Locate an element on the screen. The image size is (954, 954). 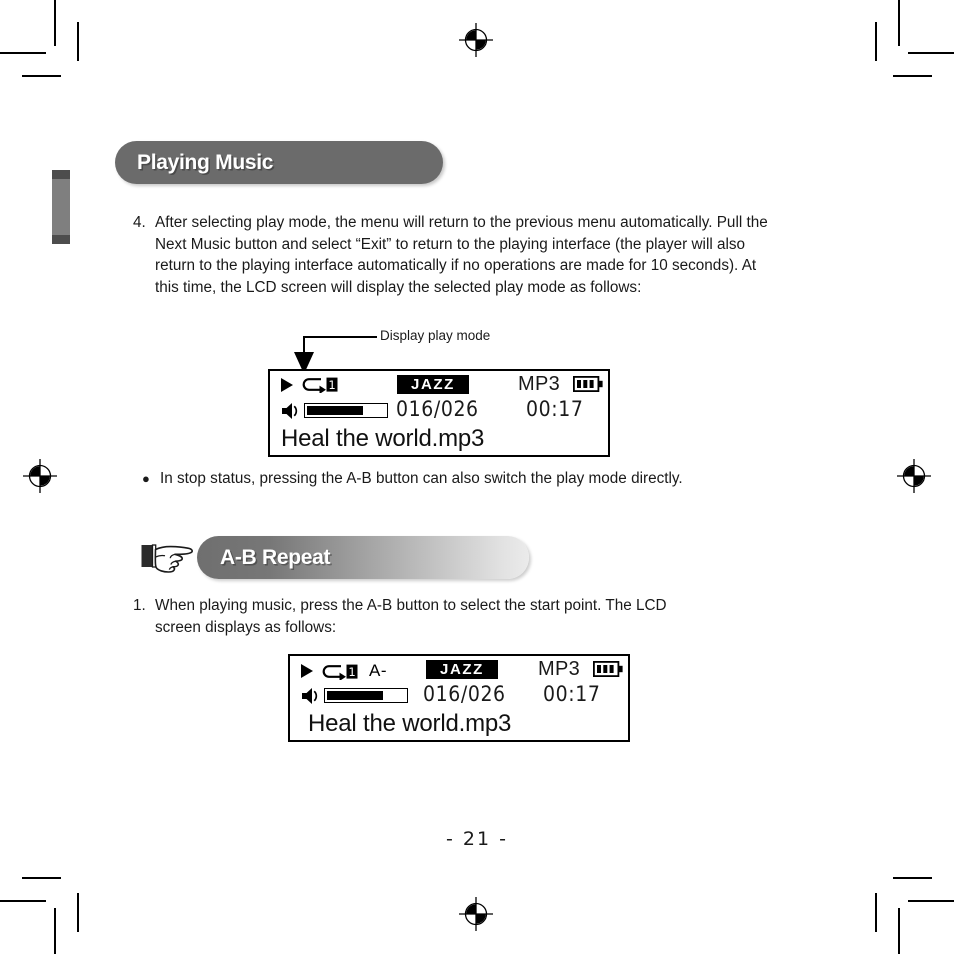
registration-target-top-icon is located at coordinates (476, 40).